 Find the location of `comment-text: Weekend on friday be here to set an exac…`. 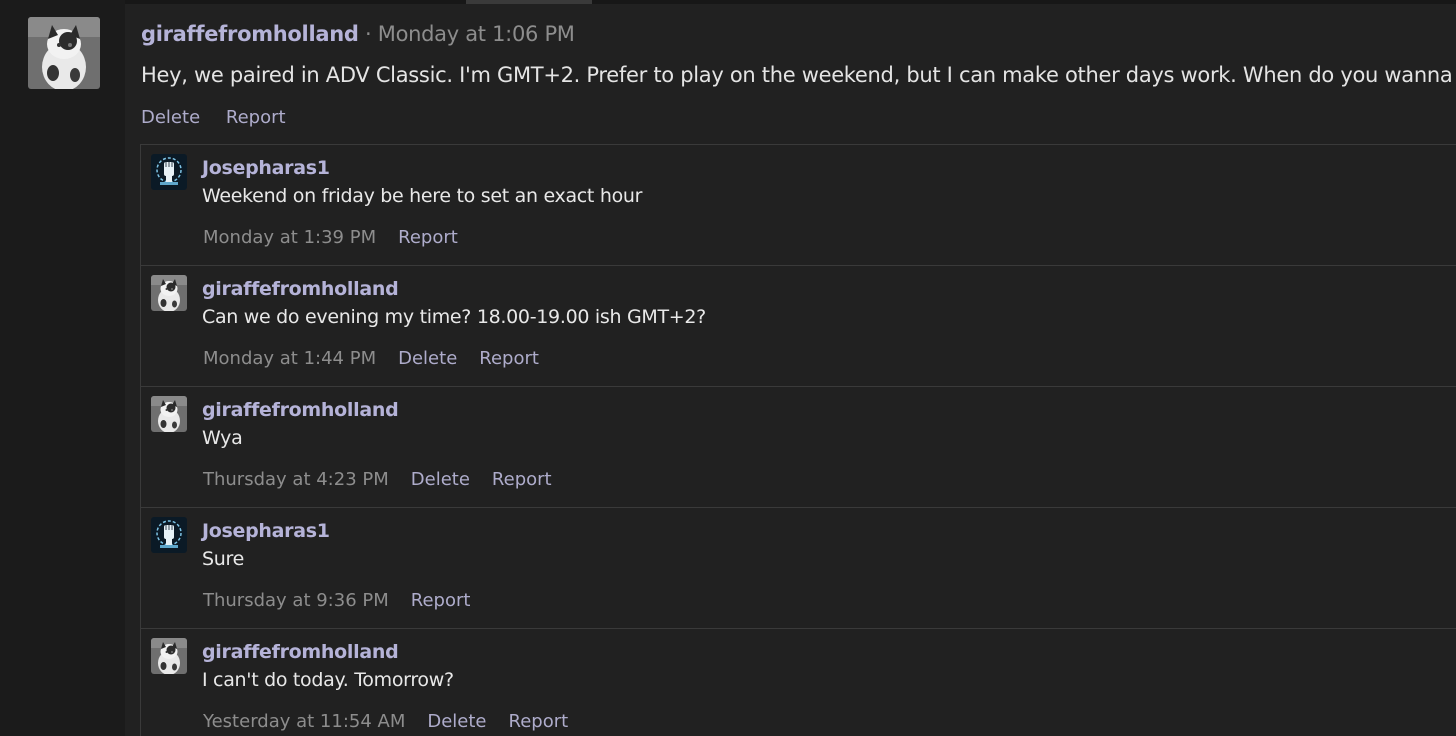

comment-text: Weekend on friday be here to set an exac… is located at coordinates (422, 196).